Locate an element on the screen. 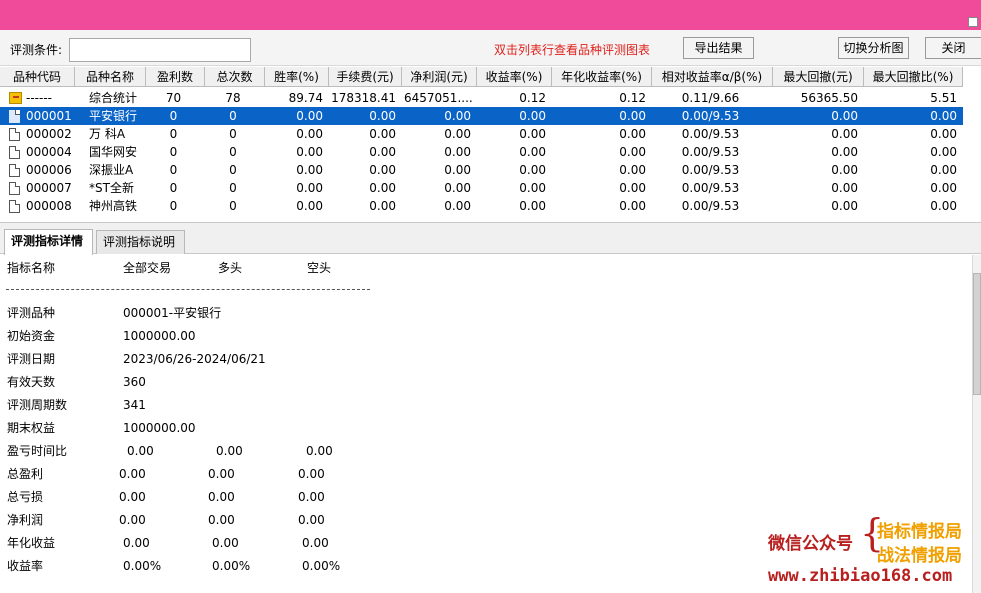 The image size is (981, 593). detail-scrollbar-thumb is located at coordinates (977, 334).